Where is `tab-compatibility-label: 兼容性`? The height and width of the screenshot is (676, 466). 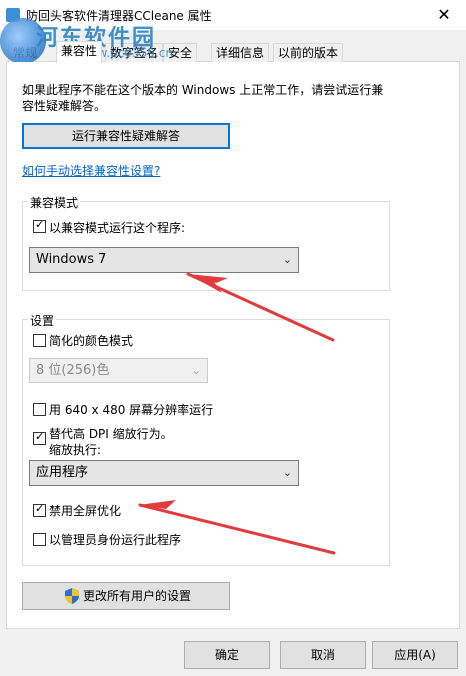
tab-compatibility-label: 兼容性 is located at coordinates (79, 51).